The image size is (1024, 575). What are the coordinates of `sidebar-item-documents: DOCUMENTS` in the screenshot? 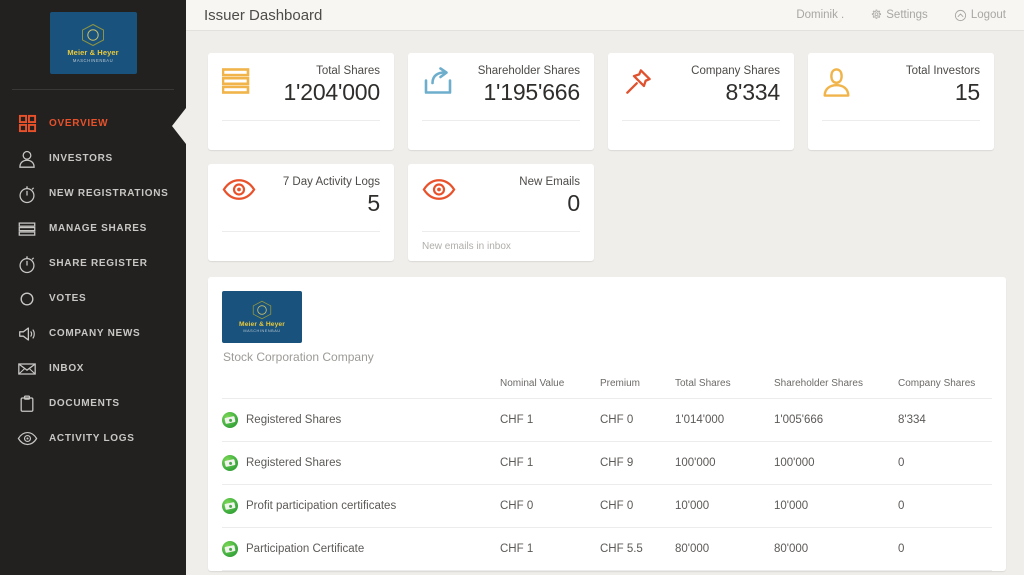 It's located at (93, 403).